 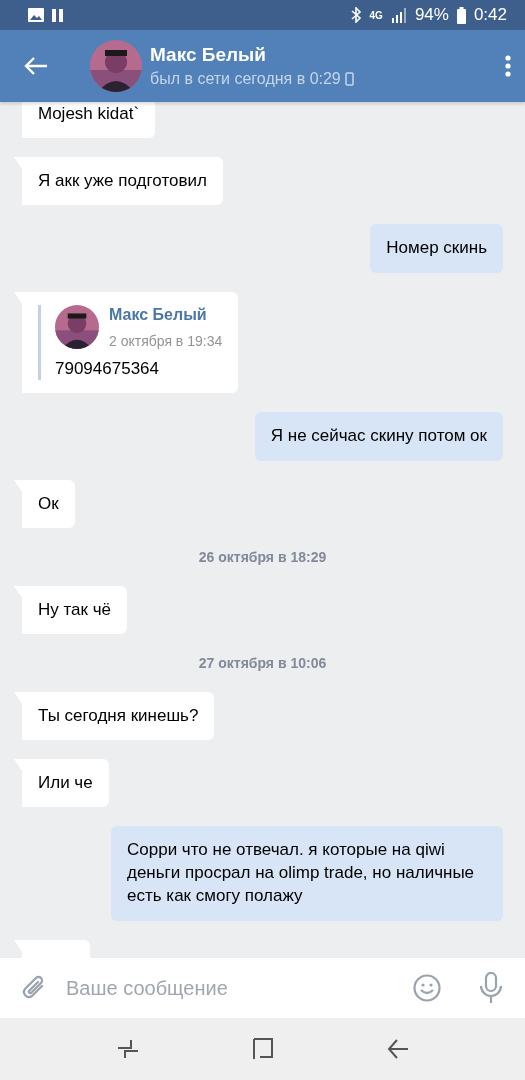 What do you see at coordinates (116, 66) in the screenshot?
I see `contact-avatar` at bounding box center [116, 66].